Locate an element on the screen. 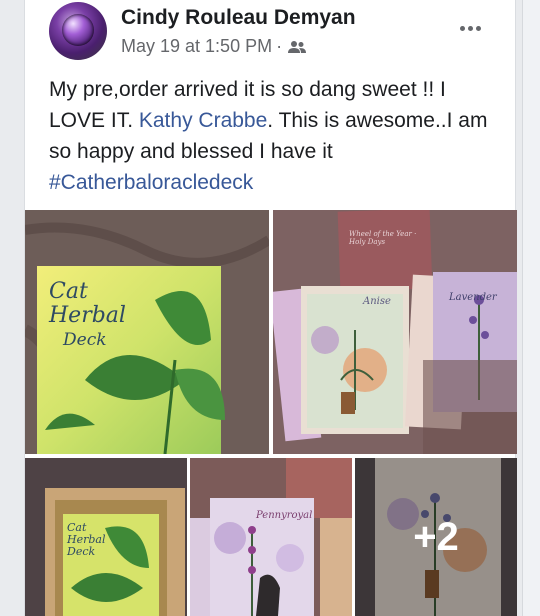  card-anise-label: Anise is located at coordinates (377, 301).